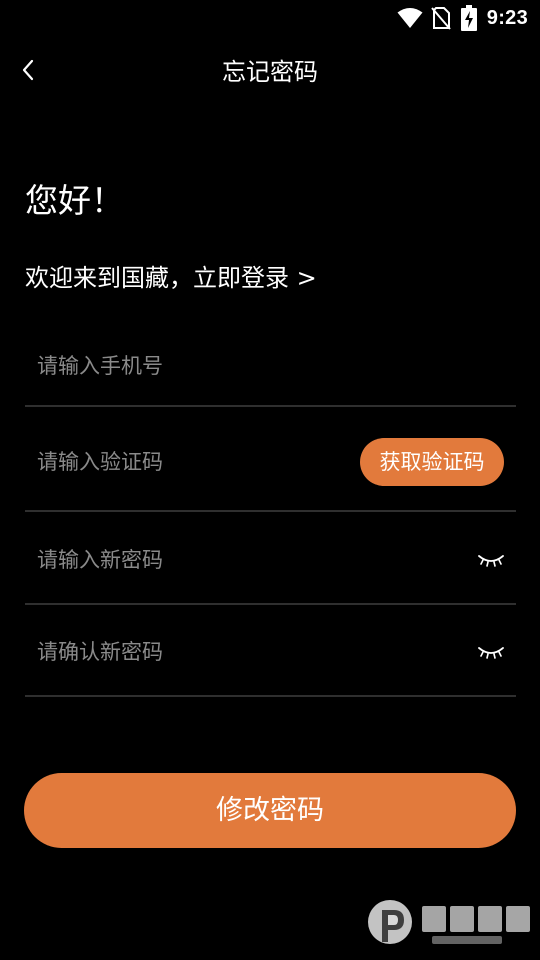  I want to click on confirm-password-field, so click(270, 652).